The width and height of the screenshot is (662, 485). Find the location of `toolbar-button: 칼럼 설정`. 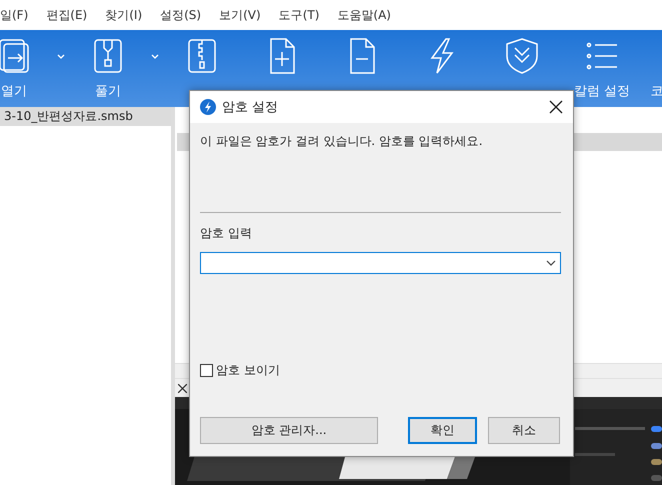

toolbar-button: 칼럼 설정 is located at coordinates (602, 68).